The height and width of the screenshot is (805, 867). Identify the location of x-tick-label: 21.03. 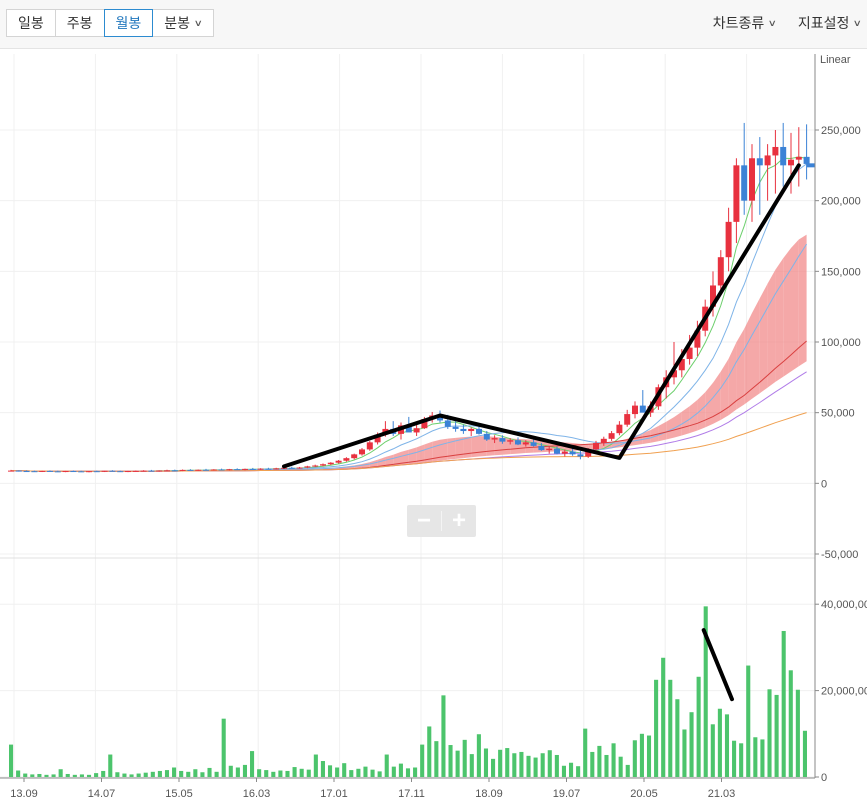
(722, 794).